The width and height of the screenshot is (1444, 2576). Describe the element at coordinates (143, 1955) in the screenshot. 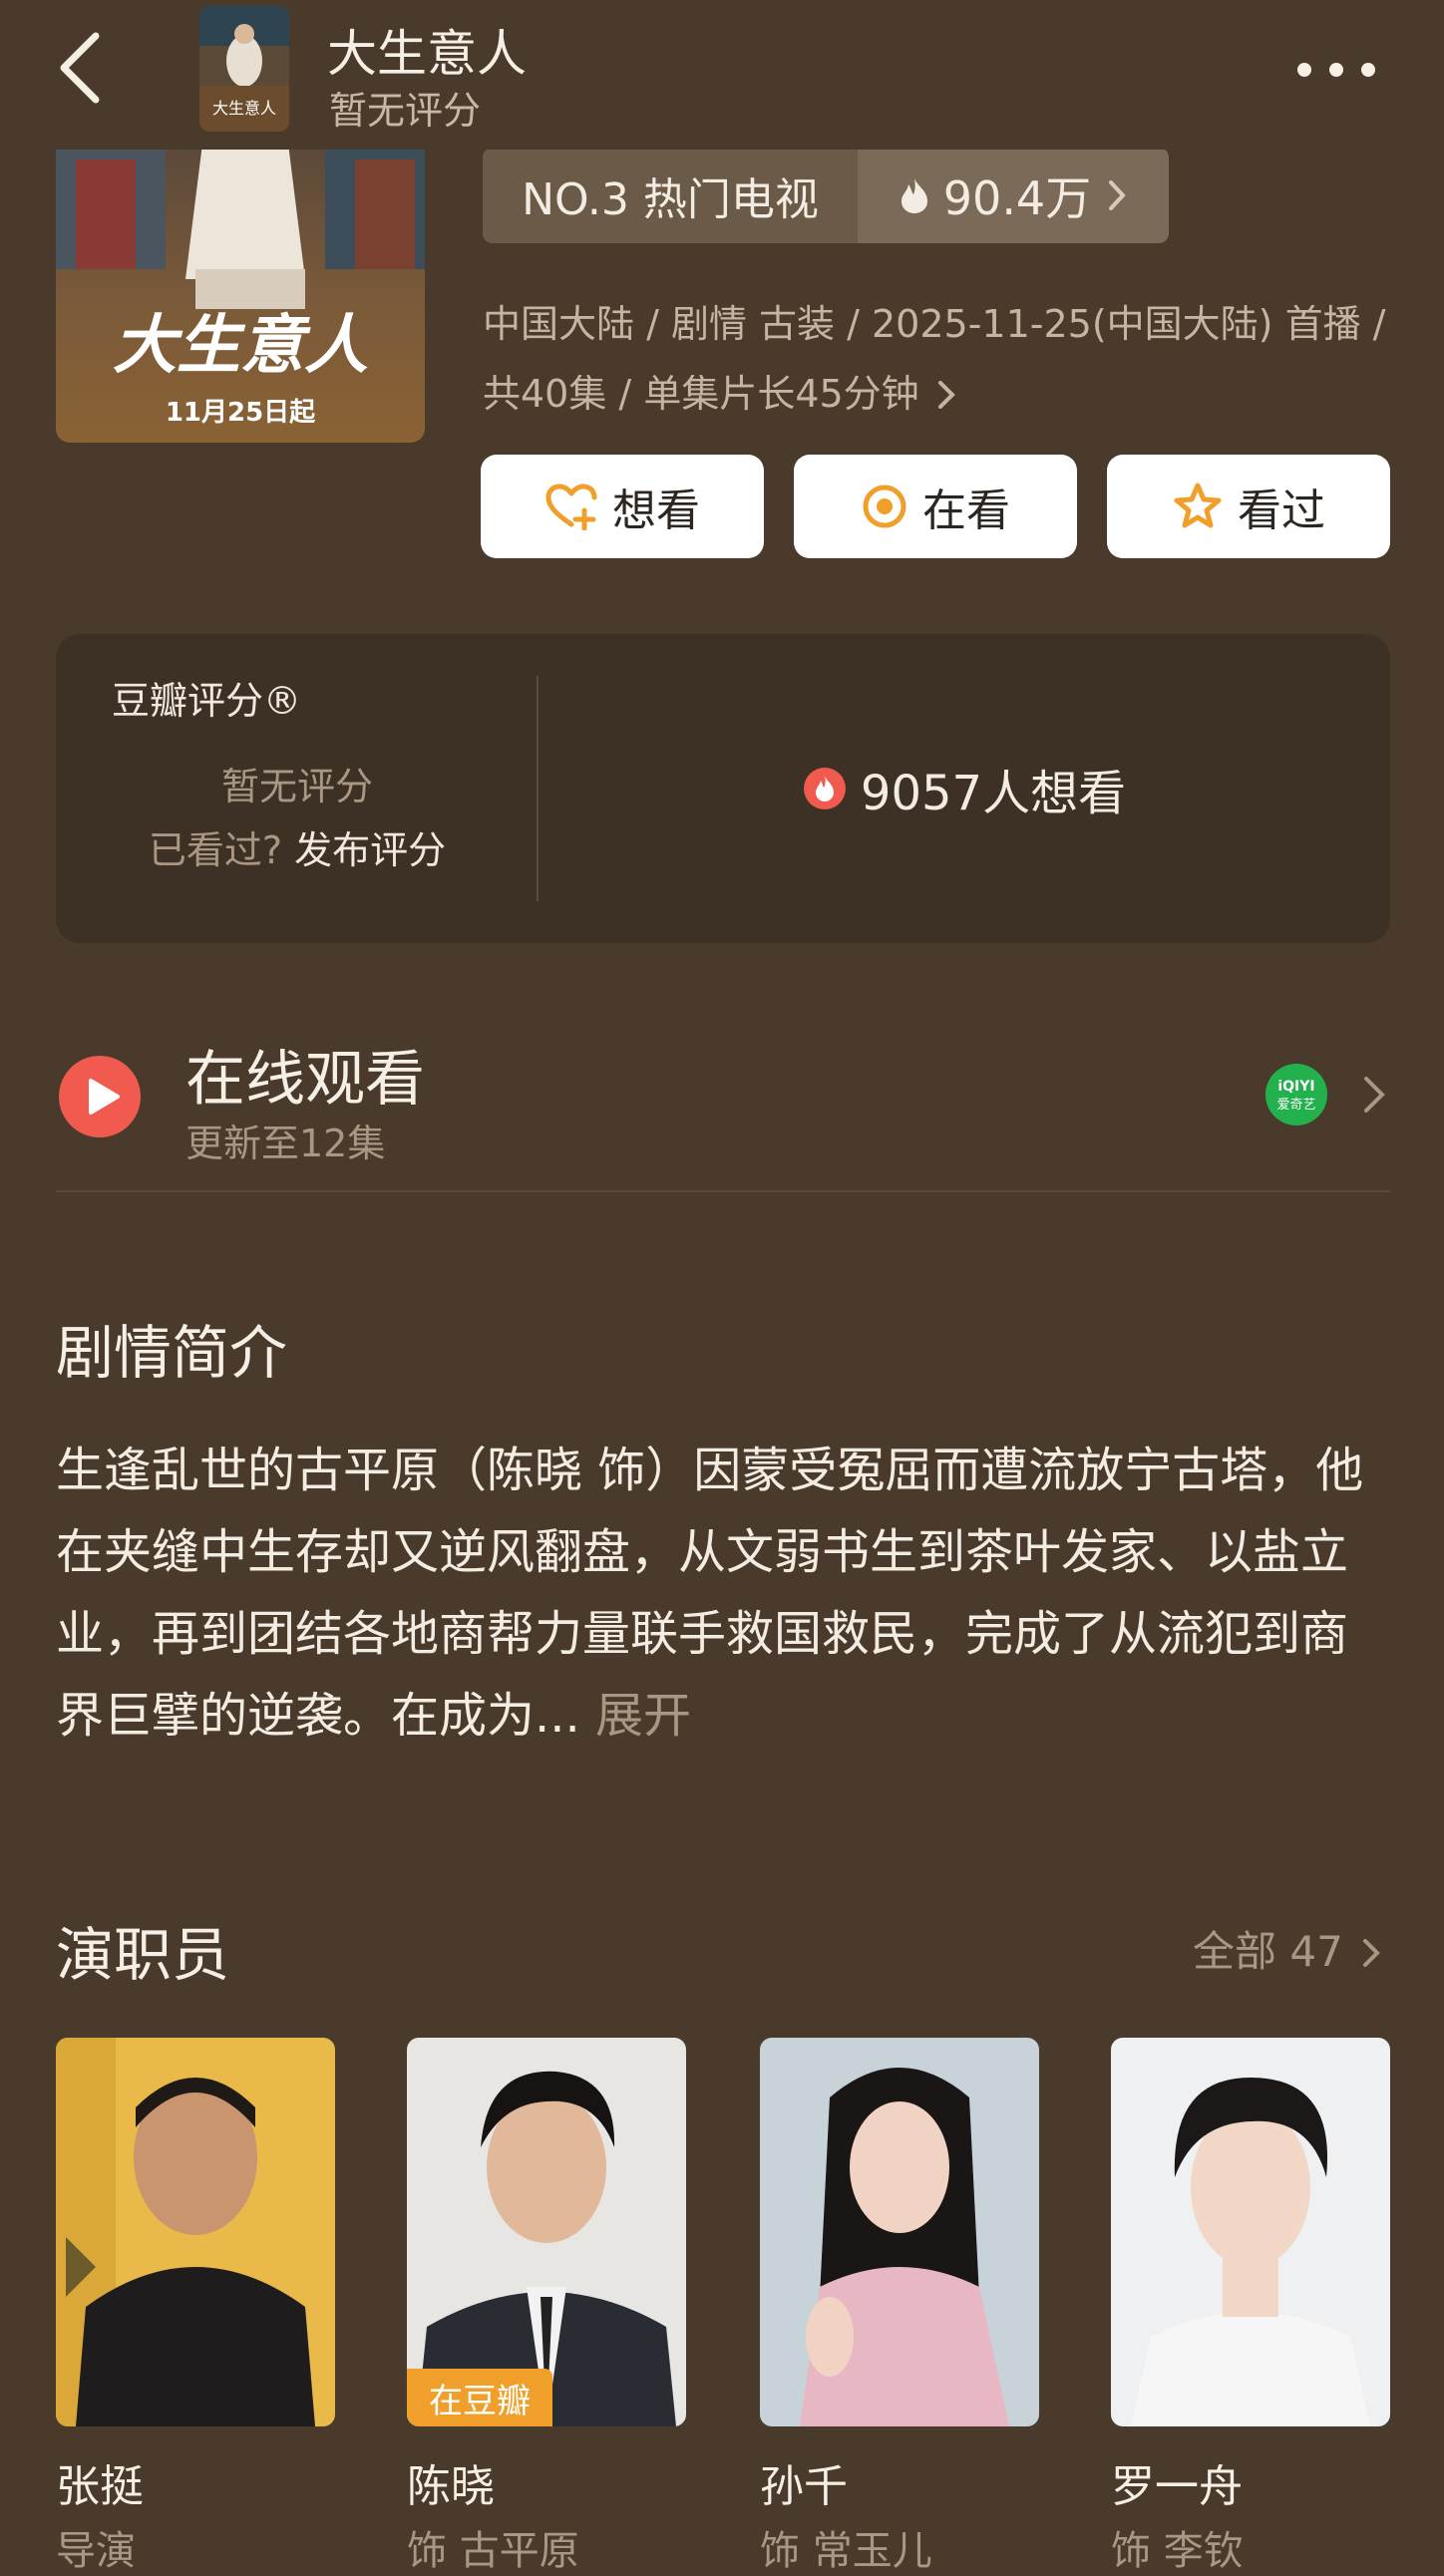

I see `cast-heading: 演职员` at that location.